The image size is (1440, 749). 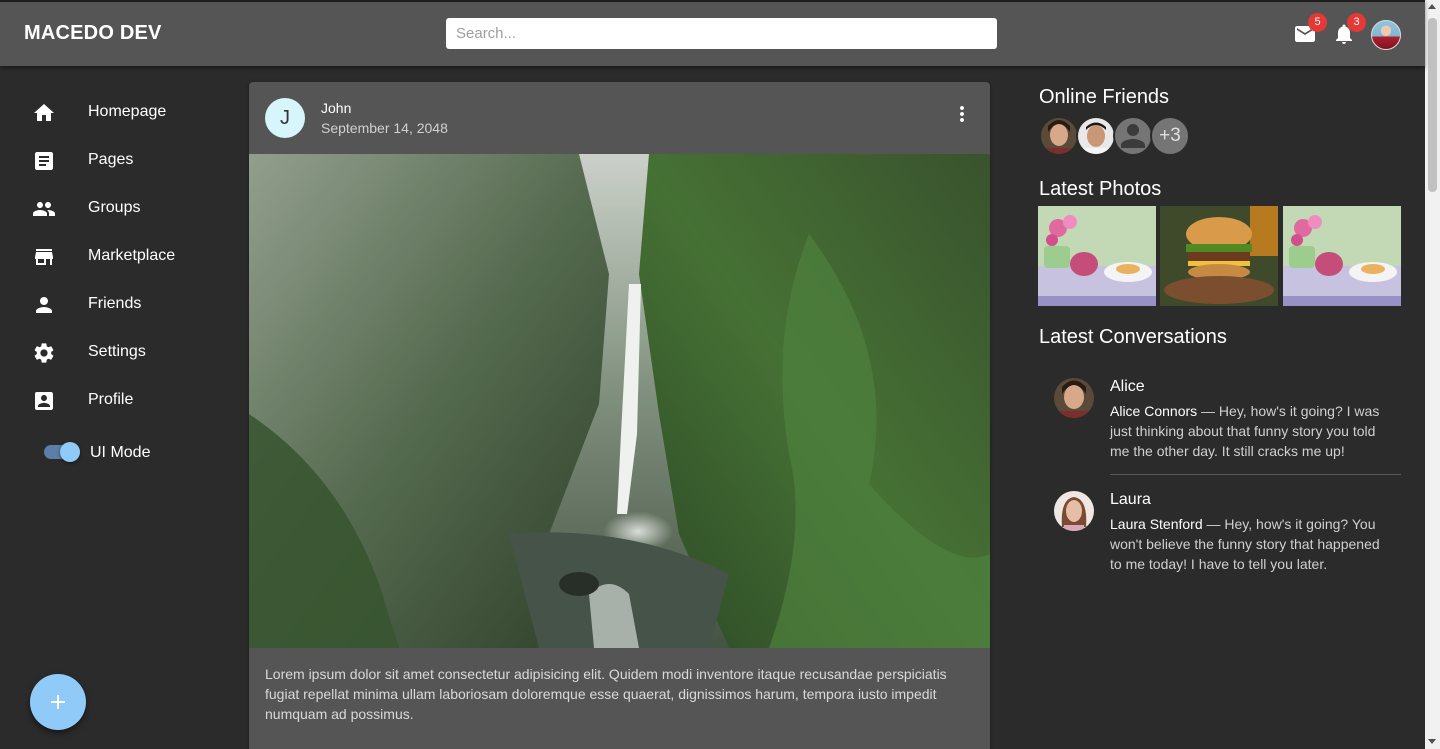 What do you see at coordinates (1100, 189) in the screenshot?
I see `latest-photos-title: Latest Photos` at bounding box center [1100, 189].